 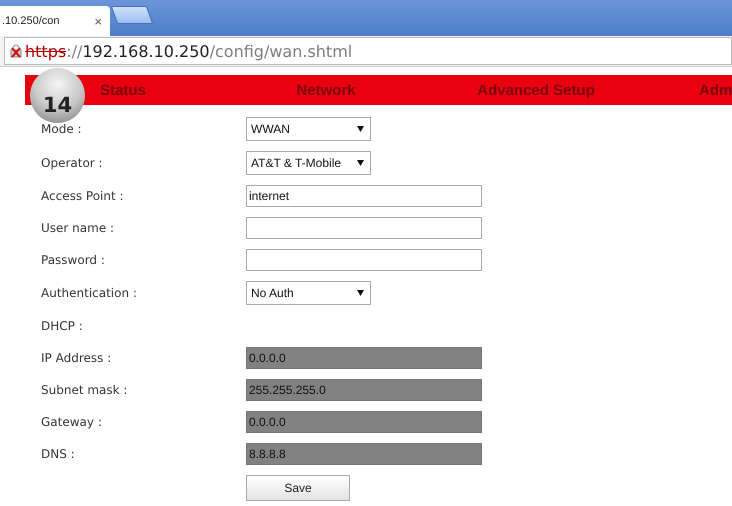 What do you see at coordinates (76, 358) in the screenshot?
I see `field-label: IP Address :` at bounding box center [76, 358].